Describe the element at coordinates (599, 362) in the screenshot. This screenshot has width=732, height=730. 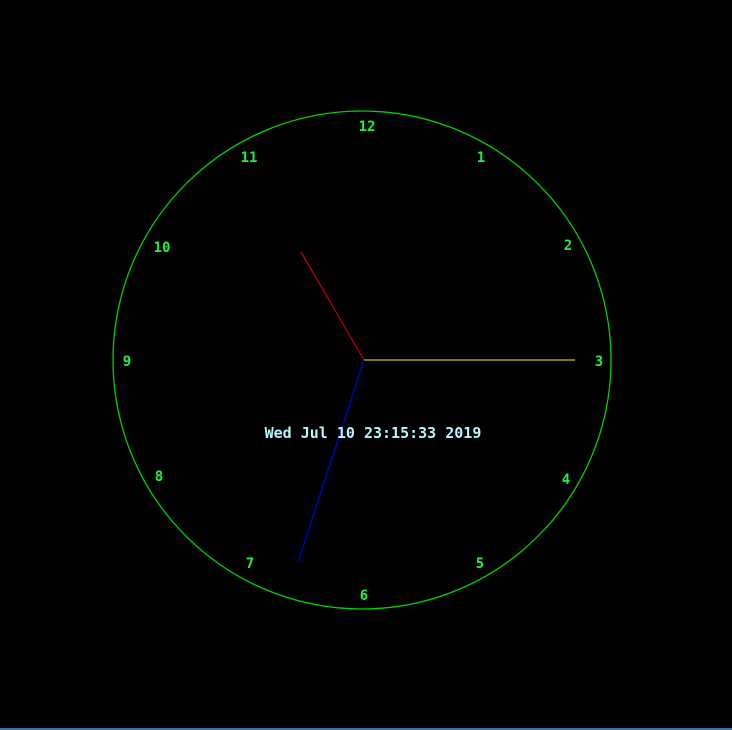
I see `numeral-3: 3` at that location.